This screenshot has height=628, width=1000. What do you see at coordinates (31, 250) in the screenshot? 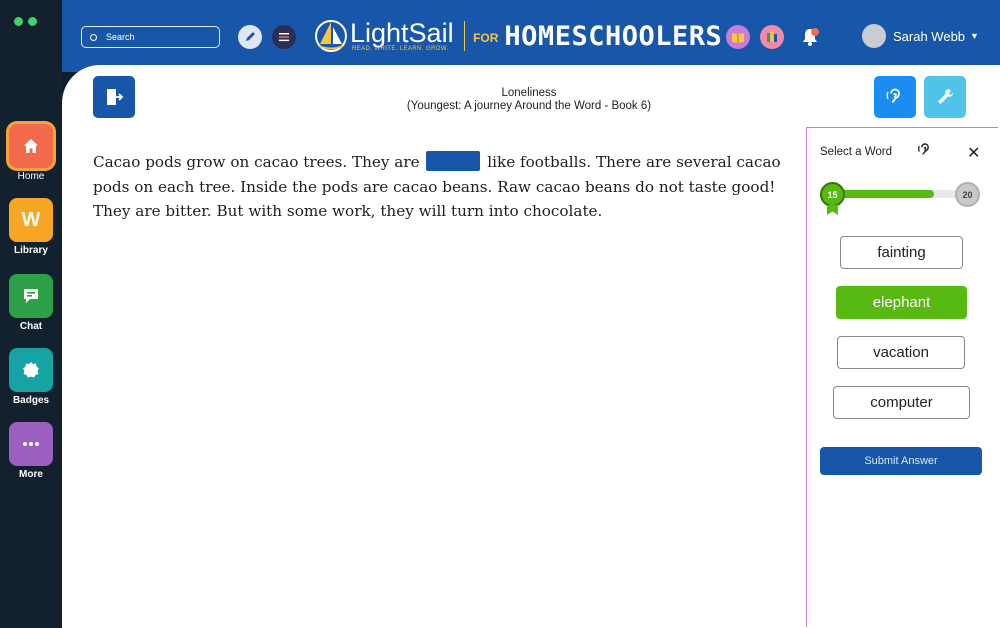
I see `sidebar-item-label: Library` at bounding box center [31, 250].